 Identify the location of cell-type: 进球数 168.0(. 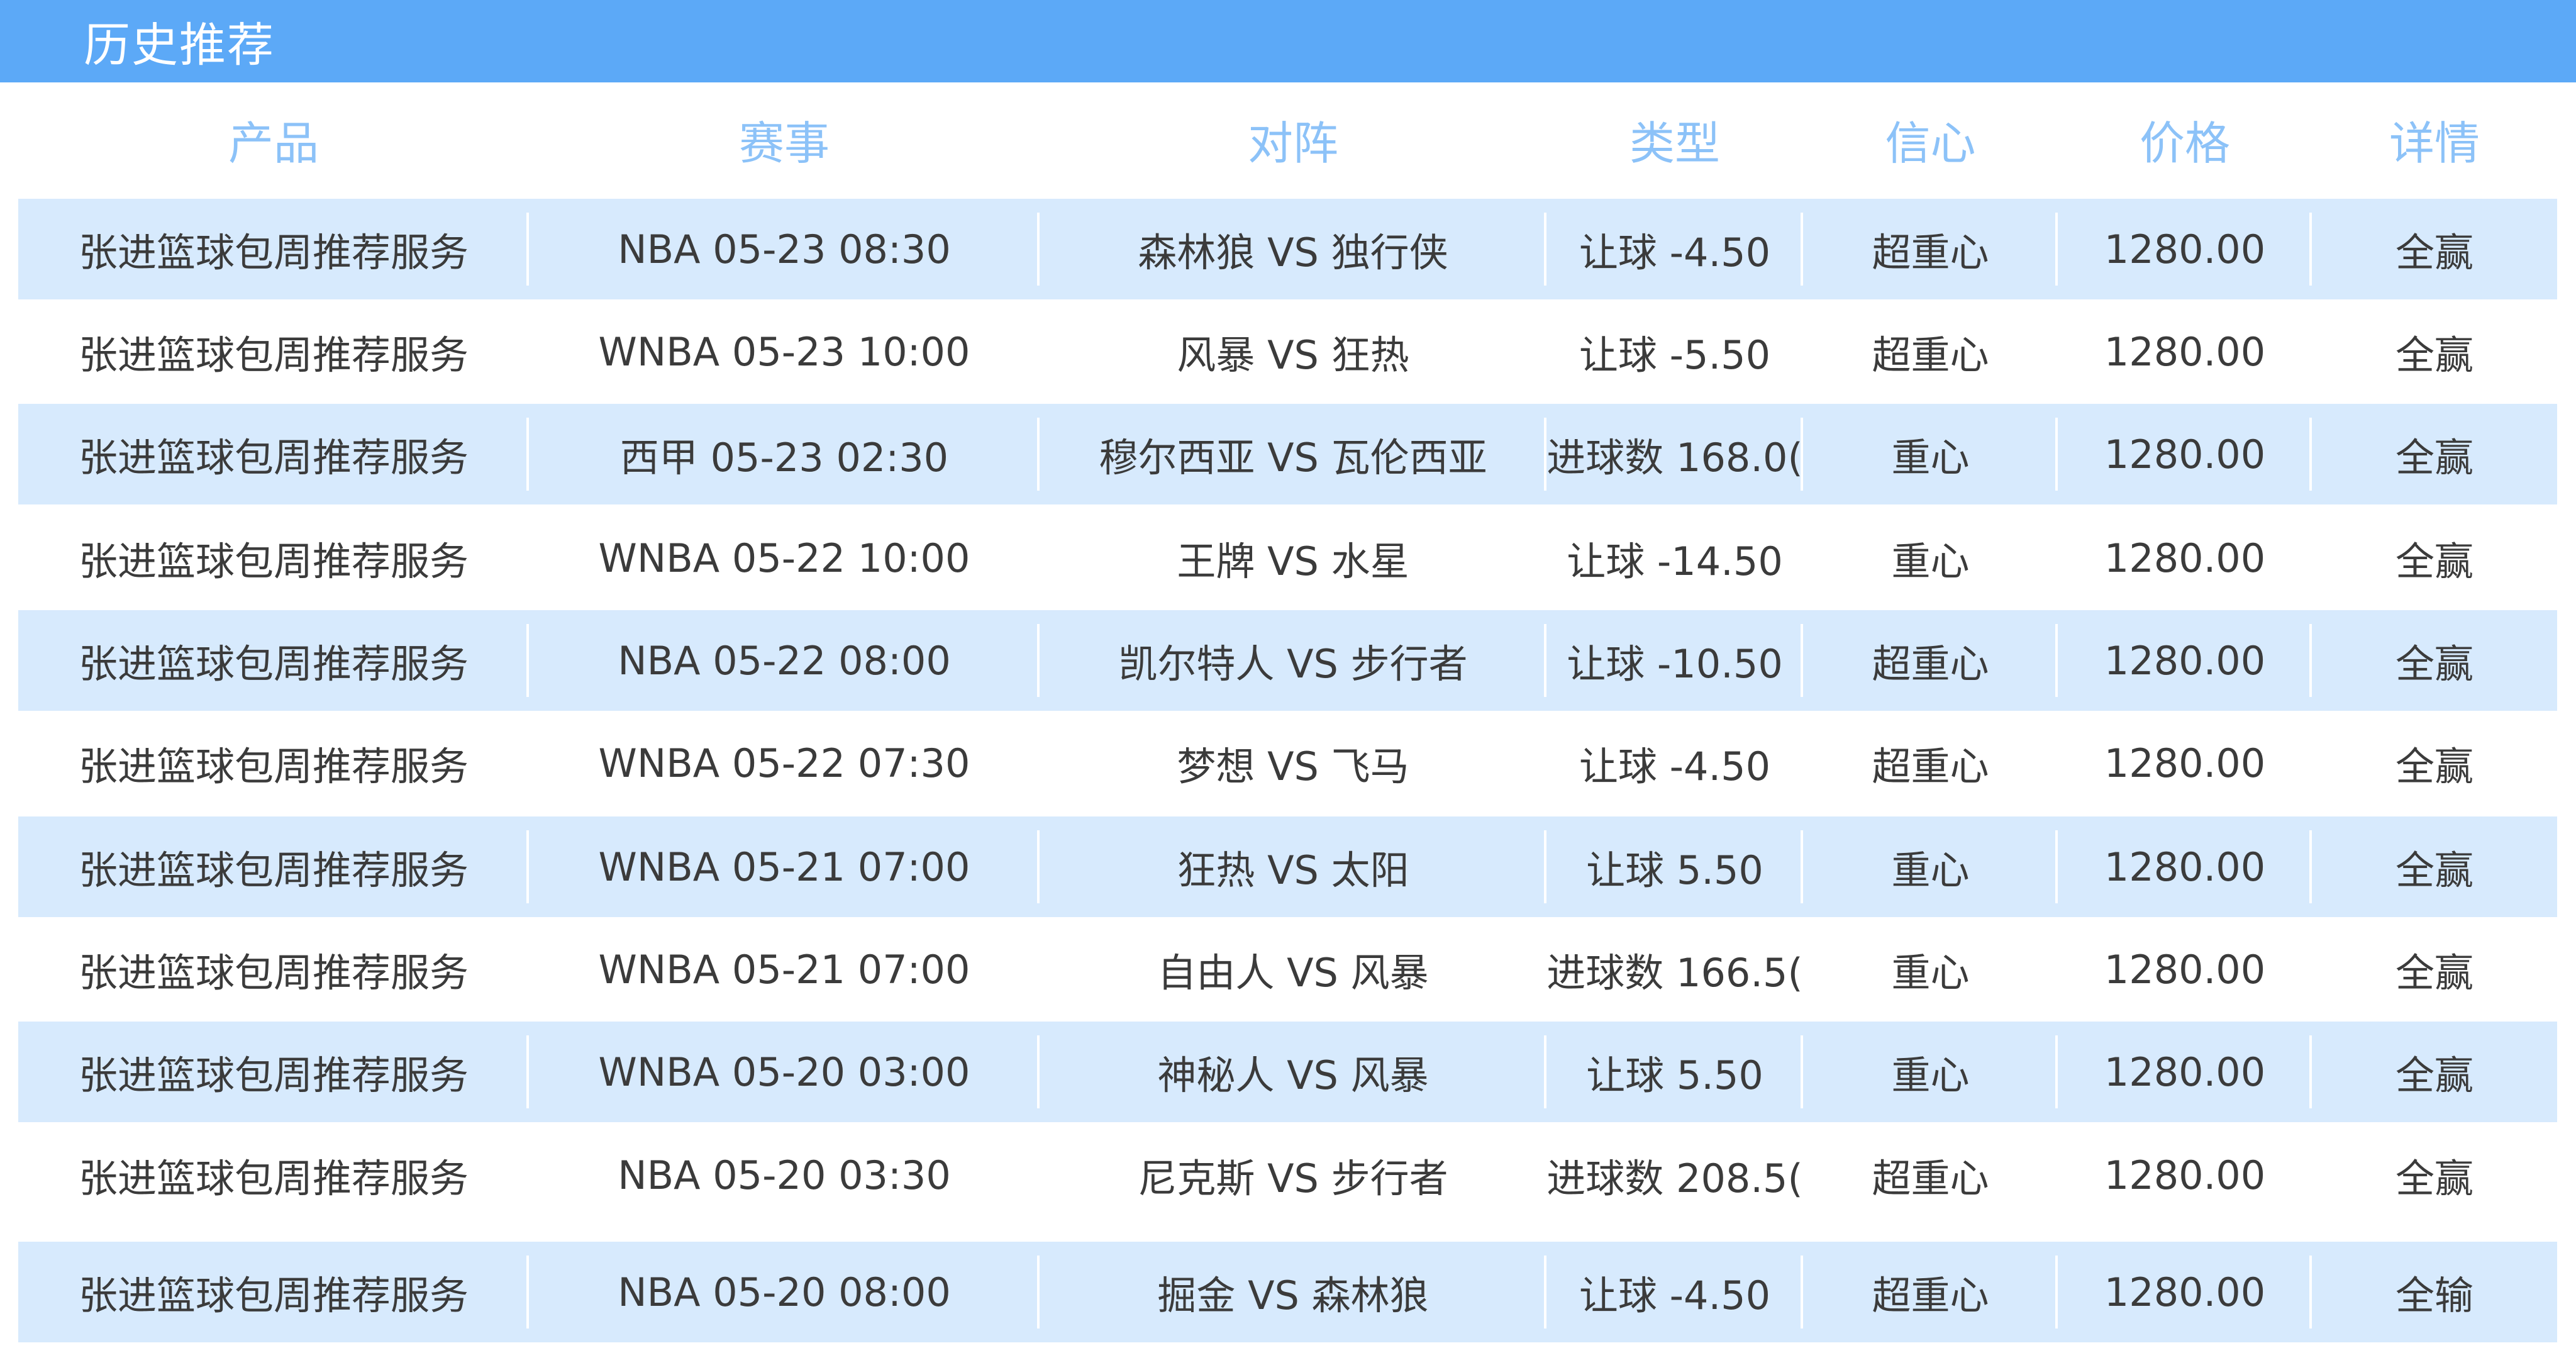
(1674, 454).